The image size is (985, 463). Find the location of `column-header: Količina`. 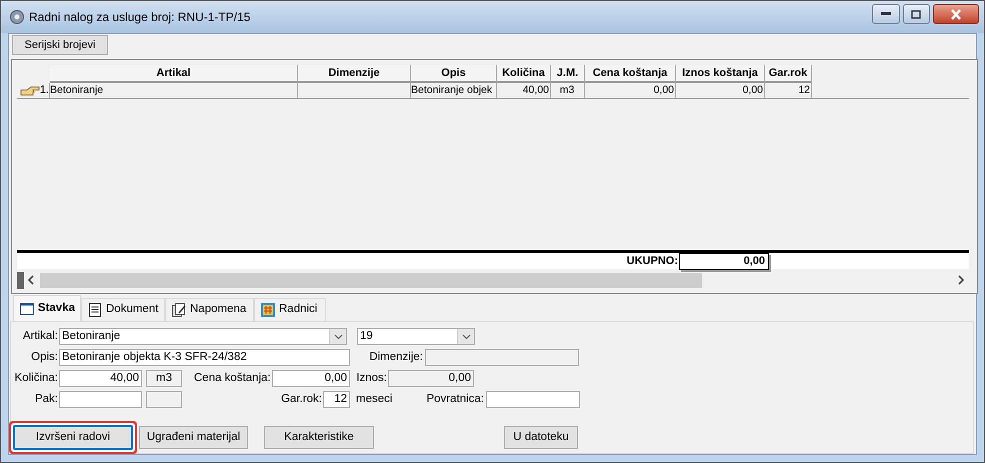

column-header: Količina is located at coordinates (524, 74).